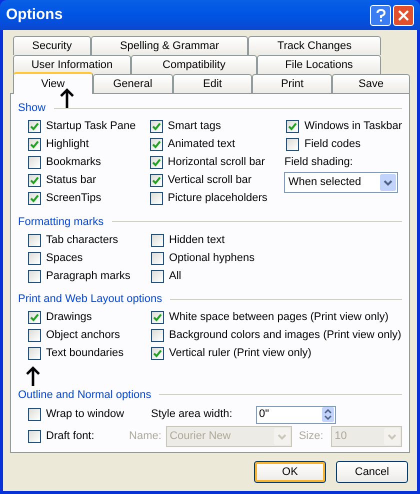 The image size is (420, 494). Describe the element at coordinates (72, 64) in the screenshot. I see `tab: User Information` at that location.